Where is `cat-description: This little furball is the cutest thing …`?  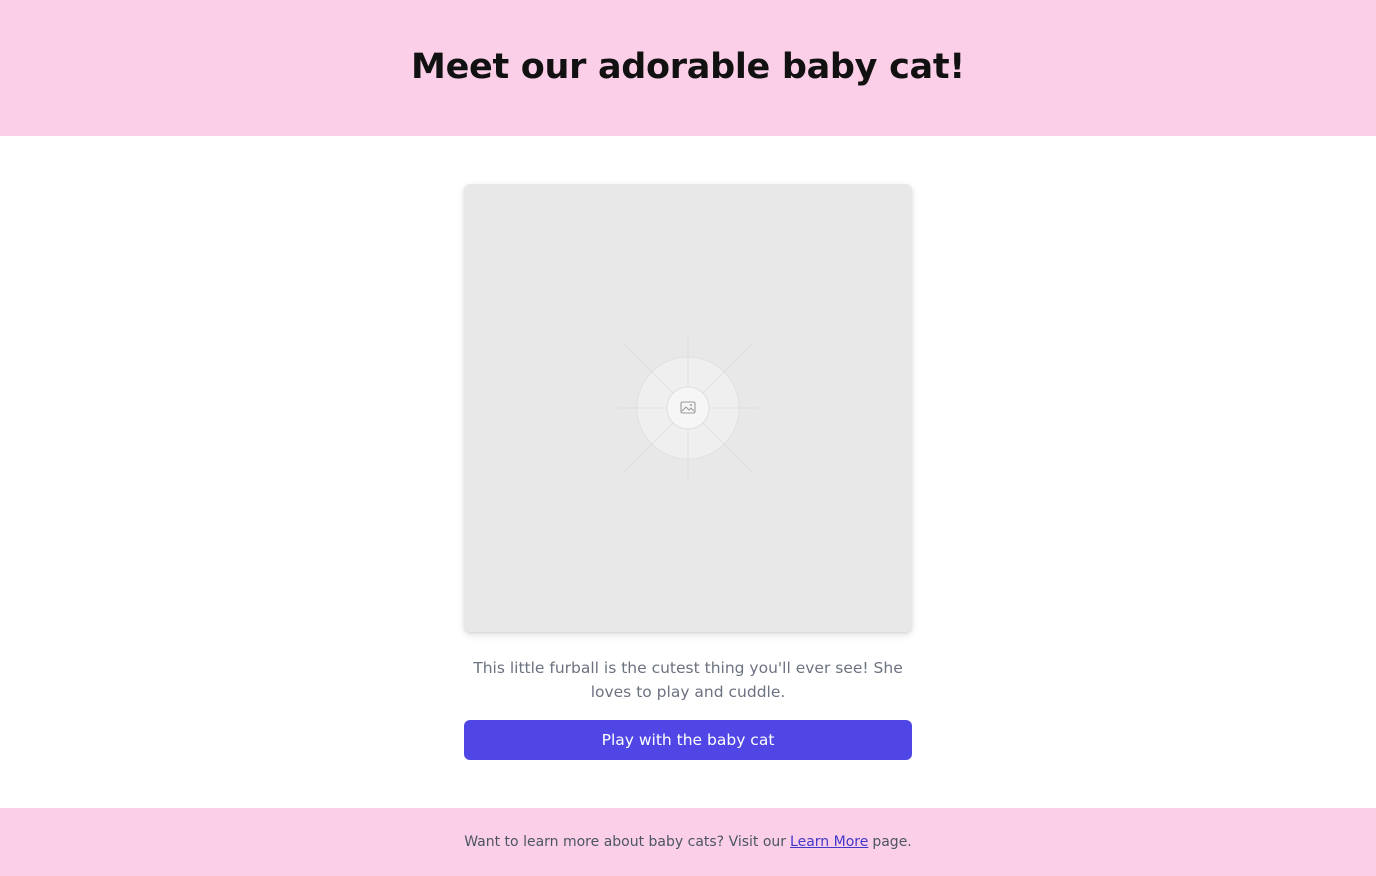
cat-description: This little furball is the cutest thing … is located at coordinates (688, 680).